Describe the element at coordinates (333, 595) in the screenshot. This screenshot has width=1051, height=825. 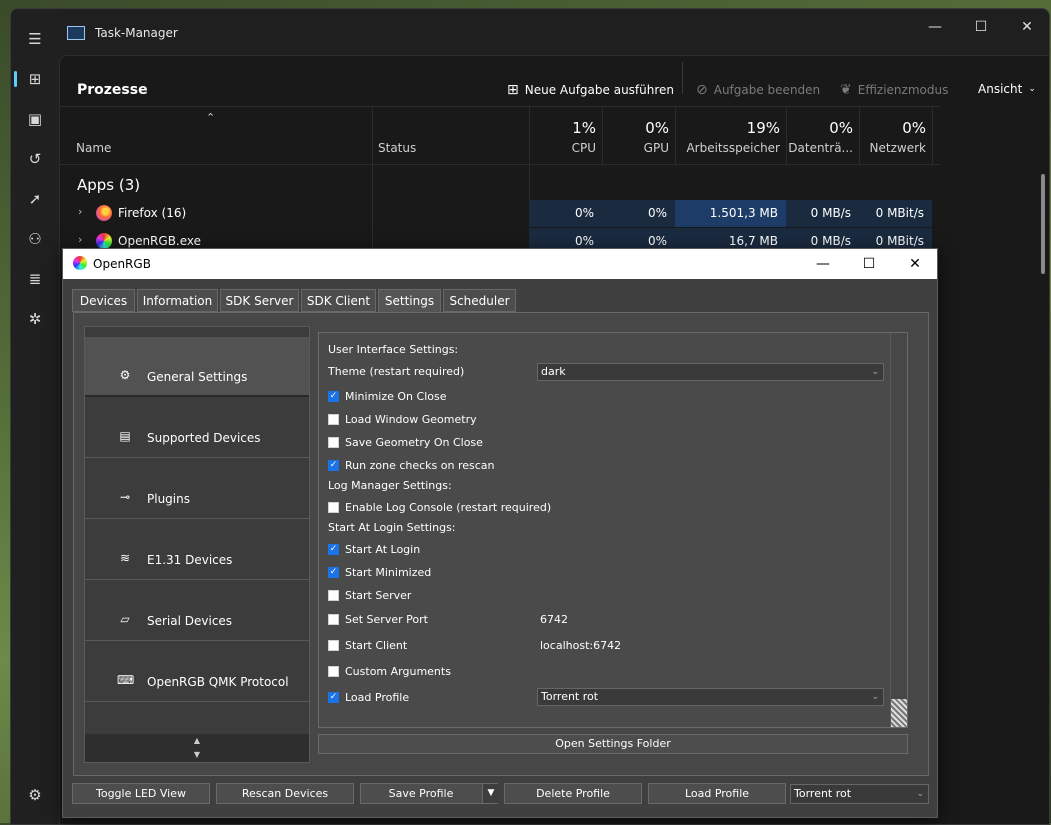
I see `start-server-checkbox` at that location.